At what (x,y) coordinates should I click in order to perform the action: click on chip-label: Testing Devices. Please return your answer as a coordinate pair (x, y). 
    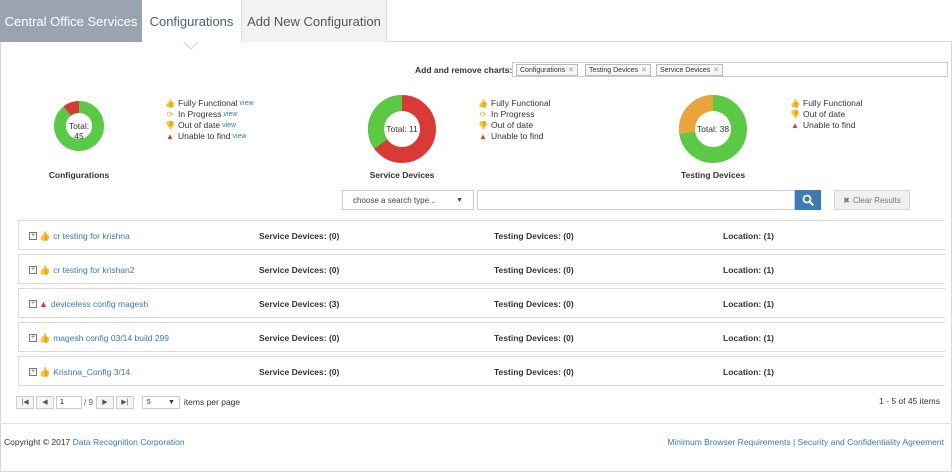
    Looking at the image, I should click on (614, 70).